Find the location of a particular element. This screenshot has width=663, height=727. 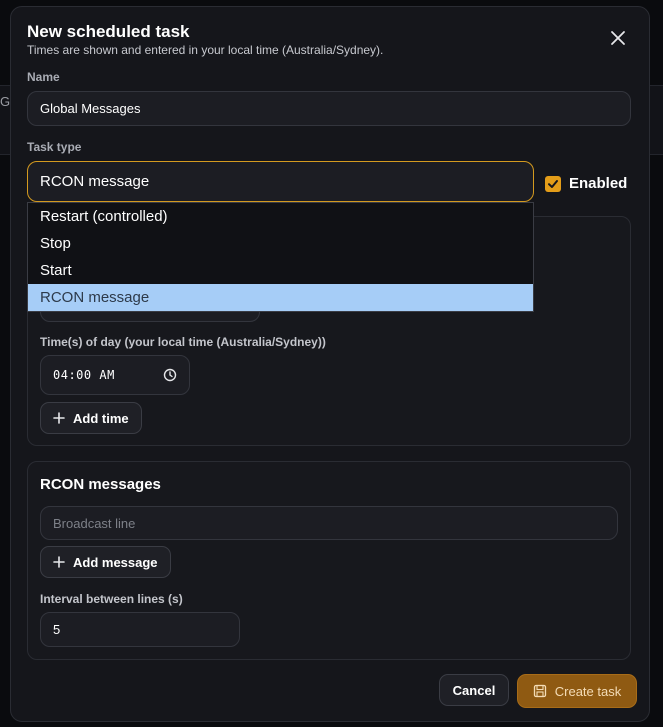

interval-label: Interval between lines (s) is located at coordinates (111, 599).